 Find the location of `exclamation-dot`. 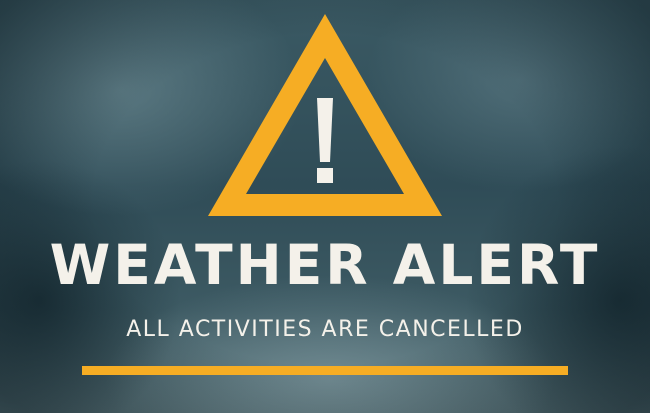

exclamation-dot is located at coordinates (325, 175).